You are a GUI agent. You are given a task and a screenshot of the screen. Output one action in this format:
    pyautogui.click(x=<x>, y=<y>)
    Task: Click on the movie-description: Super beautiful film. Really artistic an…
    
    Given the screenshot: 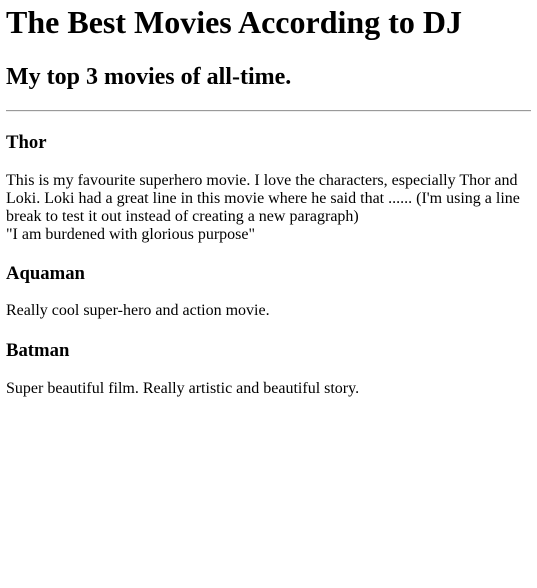 What is the action you would take?
    pyautogui.click(x=183, y=388)
    